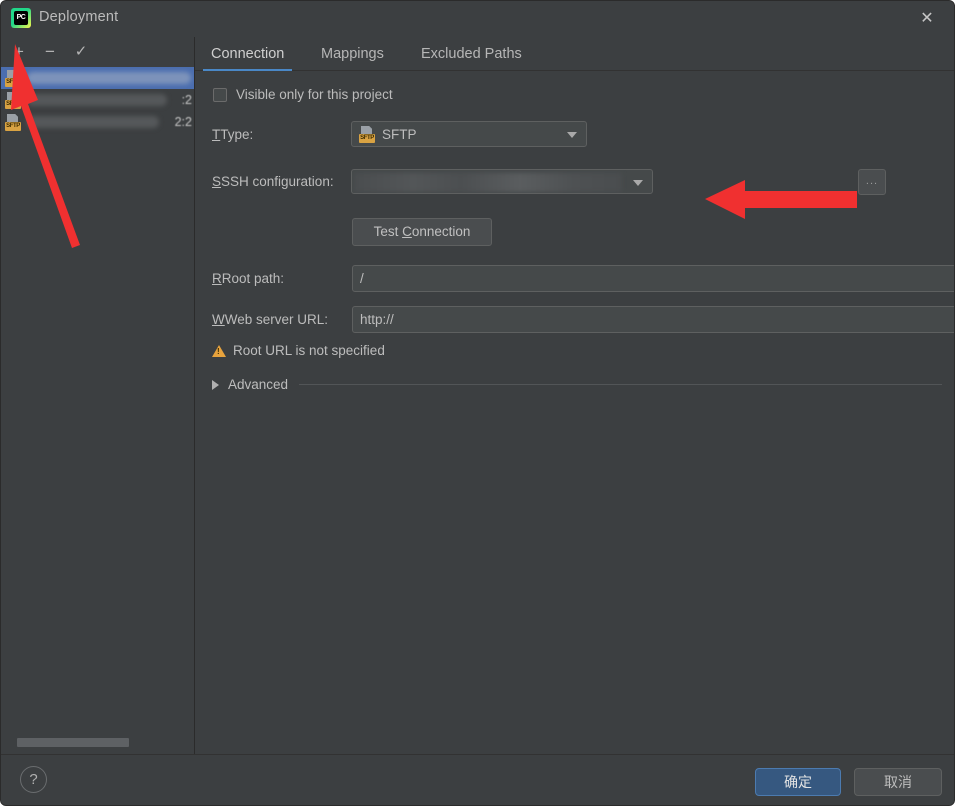 This screenshot has width=961, height=810. I want to click on advanced-label: Advanced, so click(258, 384).